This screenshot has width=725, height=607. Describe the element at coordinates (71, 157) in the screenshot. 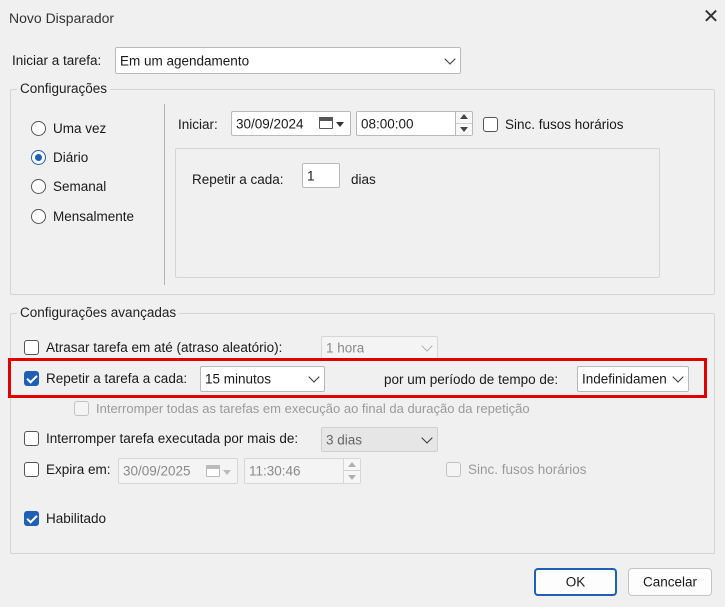

I see `radio-daily-label: Diário` at that location.